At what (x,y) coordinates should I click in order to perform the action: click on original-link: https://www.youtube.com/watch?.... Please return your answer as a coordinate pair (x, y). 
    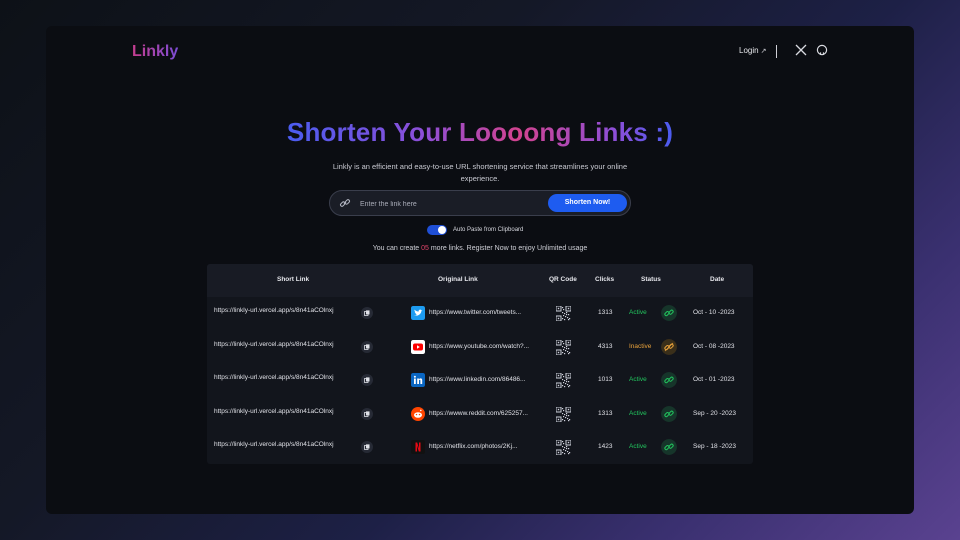
    Looking at the image, I should click on (479, 346).